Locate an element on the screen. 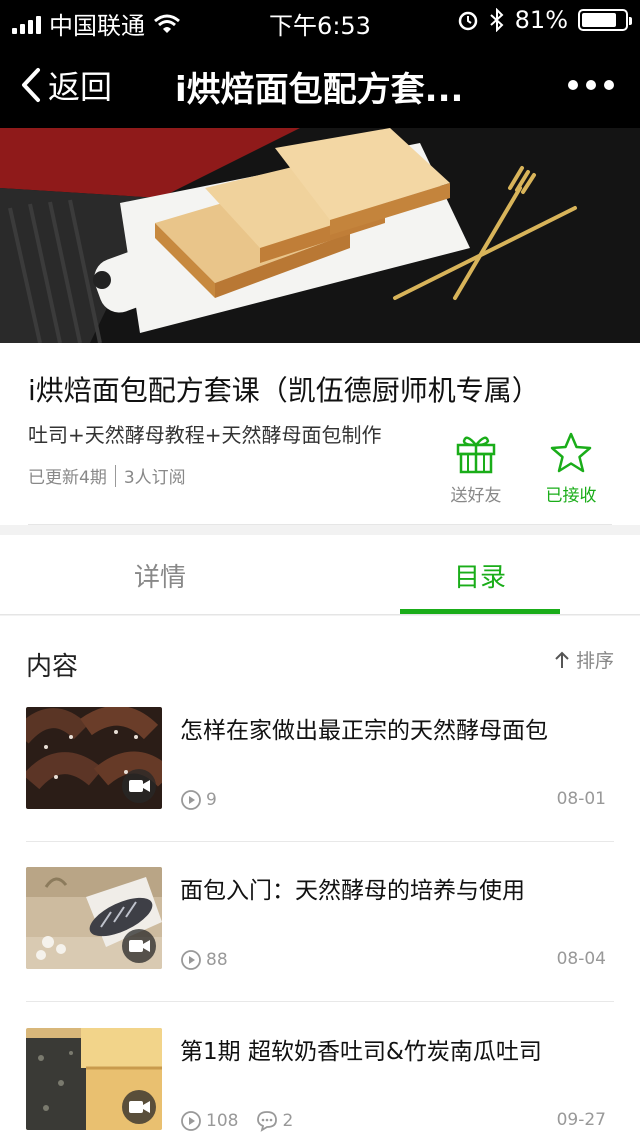  active-tab-indicator is located at coordinates (480, 611).